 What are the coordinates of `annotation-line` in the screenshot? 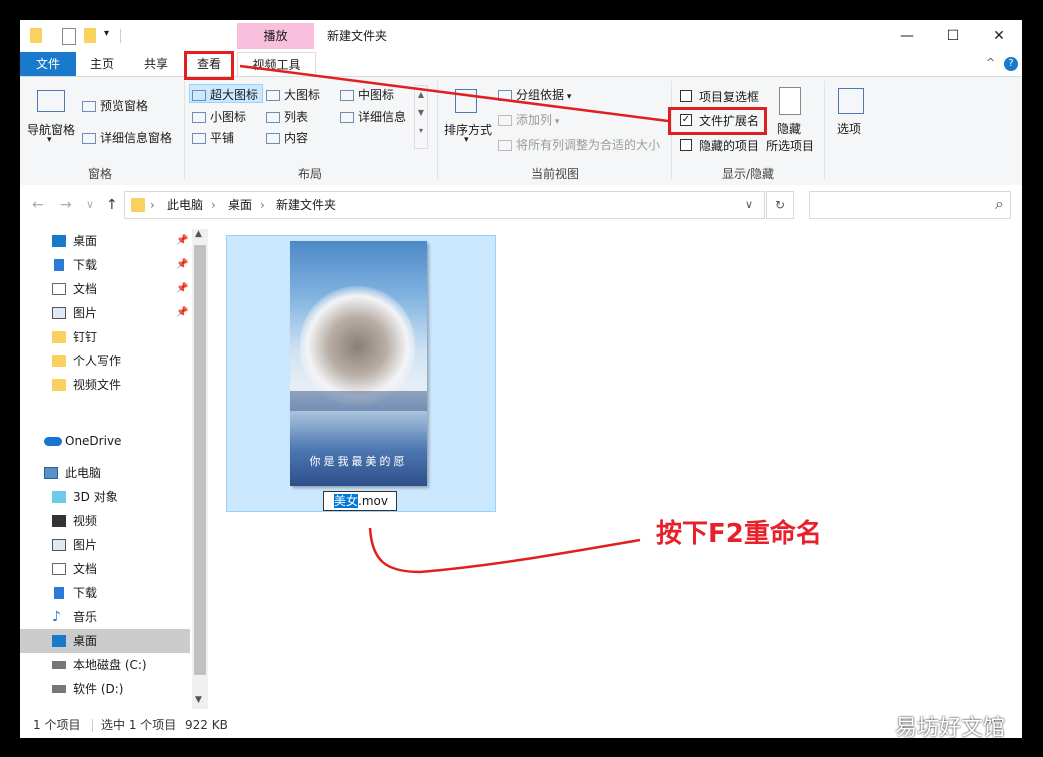 It's located at (454, 93).